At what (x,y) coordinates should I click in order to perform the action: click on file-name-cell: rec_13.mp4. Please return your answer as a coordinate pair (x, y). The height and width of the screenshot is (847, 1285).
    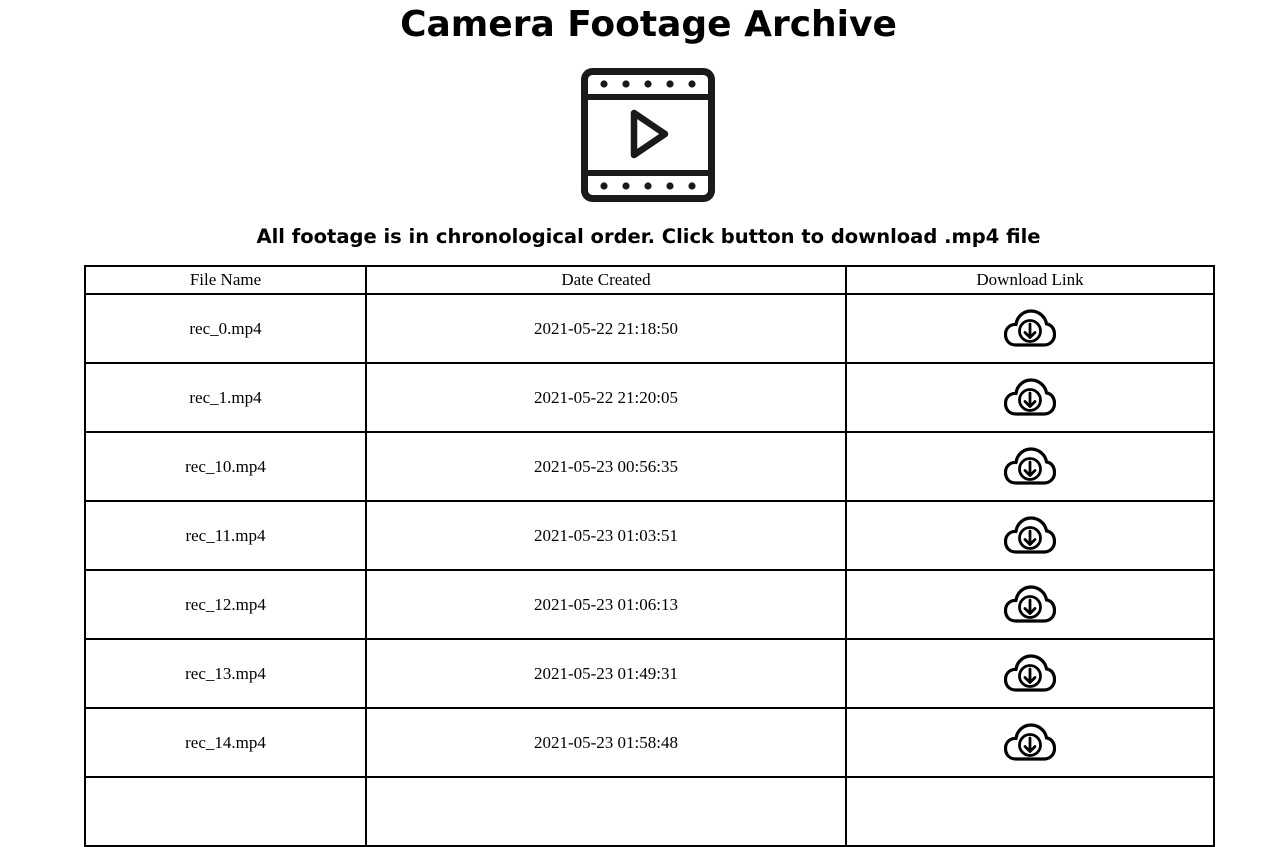
    Looking at the image, I should click on (225, 673).